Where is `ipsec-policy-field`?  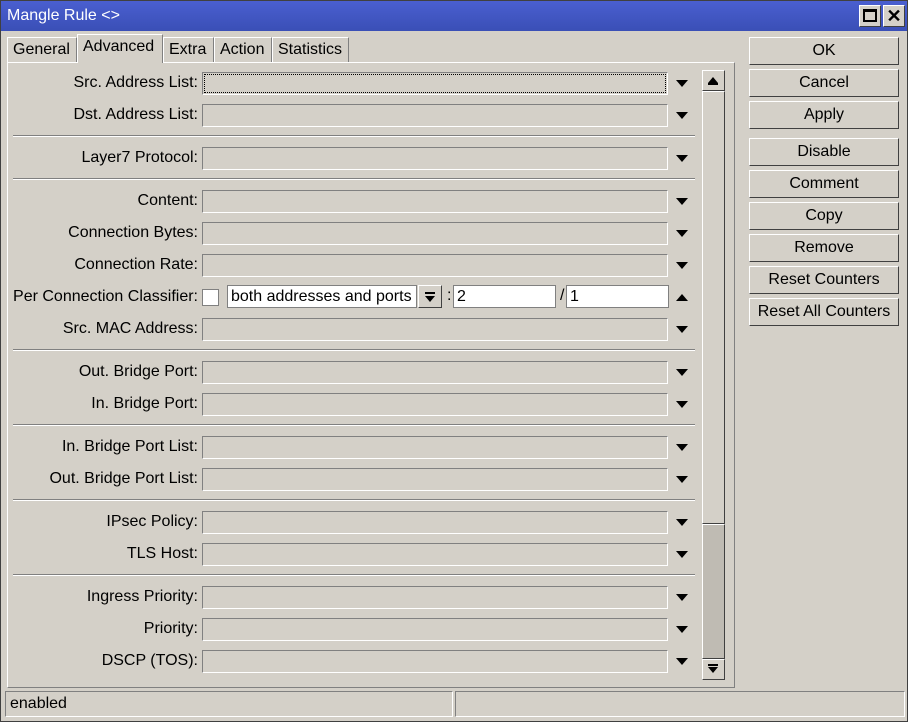 ipsec-policy-field is located at coordinates (435, 522).